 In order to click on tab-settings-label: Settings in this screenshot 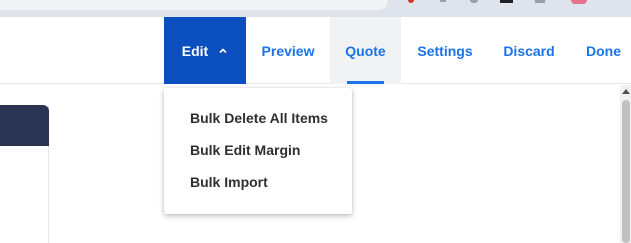, I will do `click(445, 50)`.